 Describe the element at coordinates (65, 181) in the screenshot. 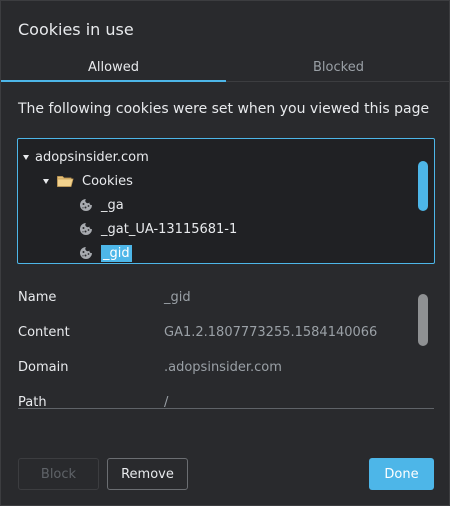

I see `folder-icon` at that location.